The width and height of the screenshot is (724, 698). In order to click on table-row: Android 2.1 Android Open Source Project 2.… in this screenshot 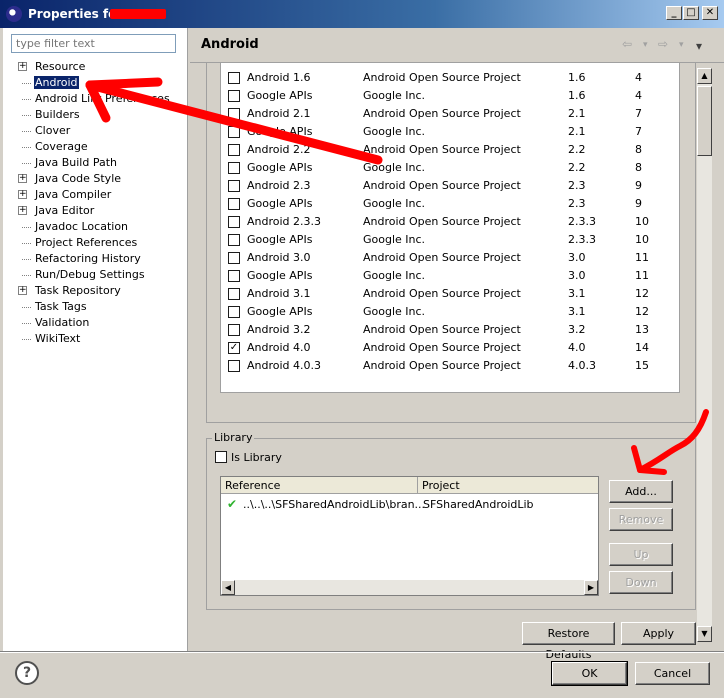, I will do `click(450, 114)`.